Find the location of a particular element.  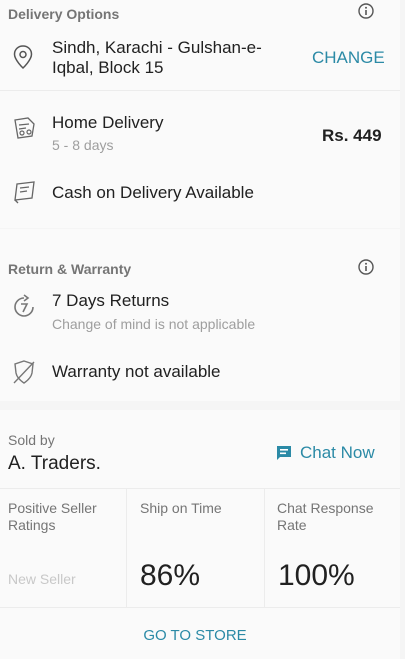

cash-on-delivery-label: Cash on Delivery Available is located at coordinates (153, 192).